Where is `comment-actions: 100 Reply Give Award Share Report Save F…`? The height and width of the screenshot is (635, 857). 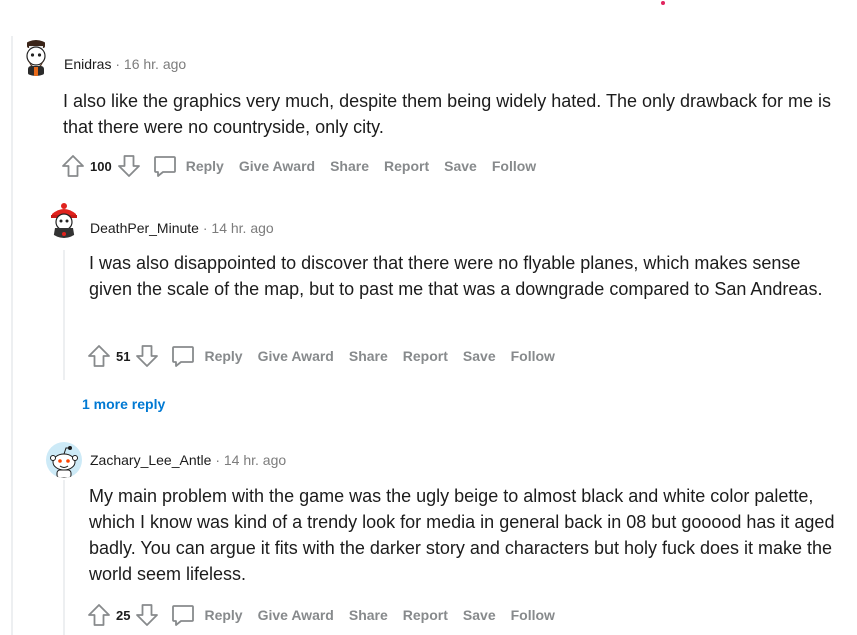 comment-actions: 100 Reply Give Award Share Report Save F… is located at coordinates (298, 166).